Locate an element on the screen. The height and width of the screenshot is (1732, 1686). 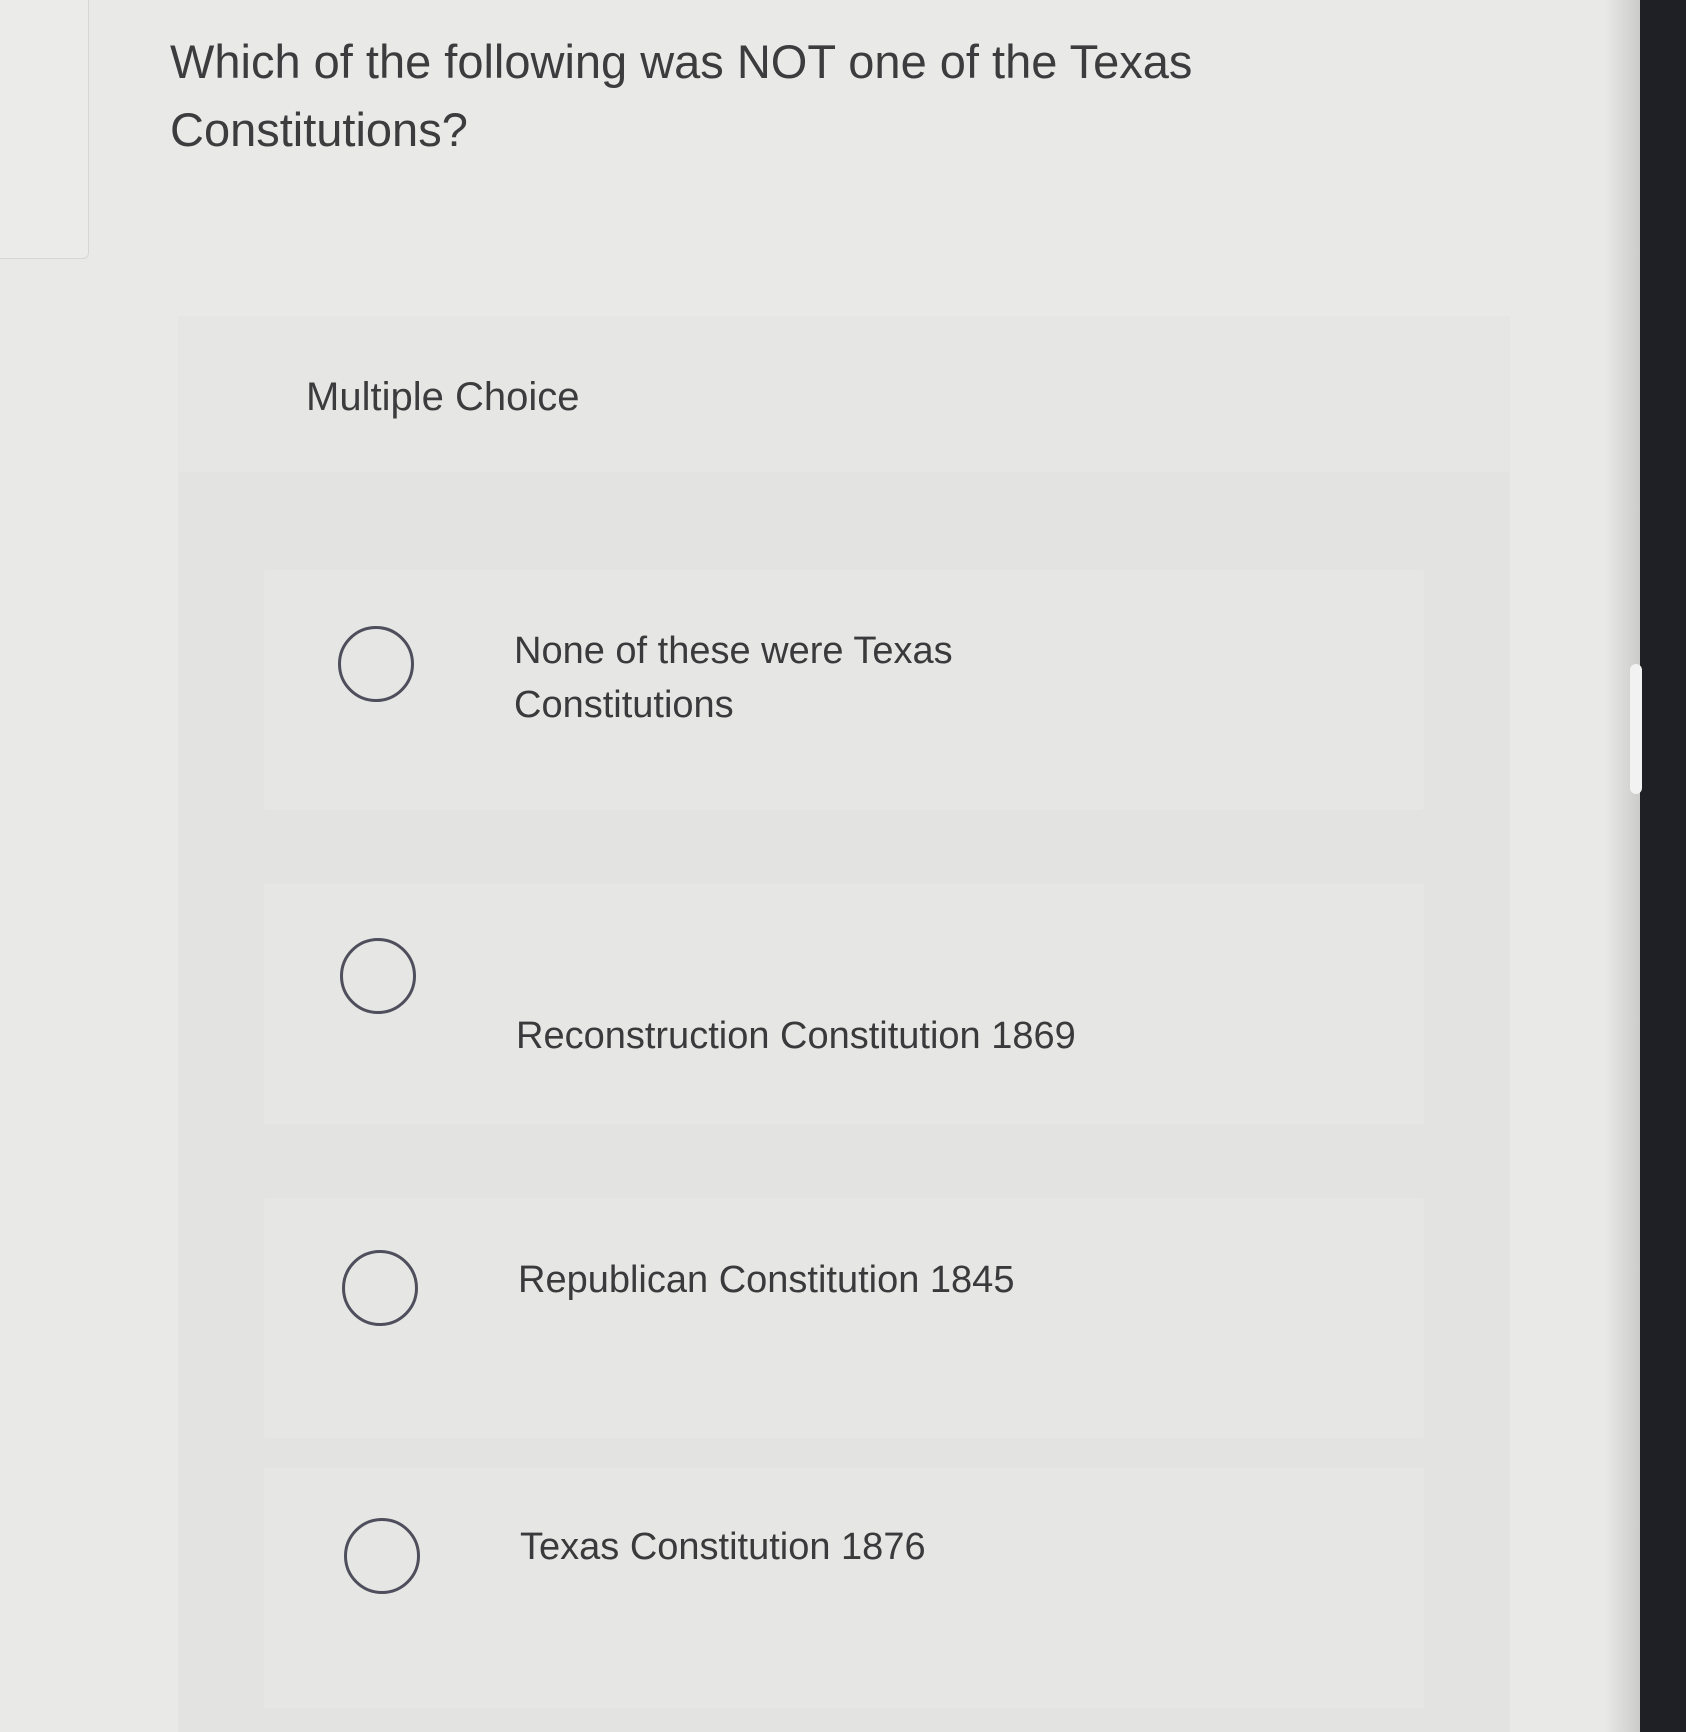
multiple-choice-label: Multiple Choice is located at coordinates (443, 397).